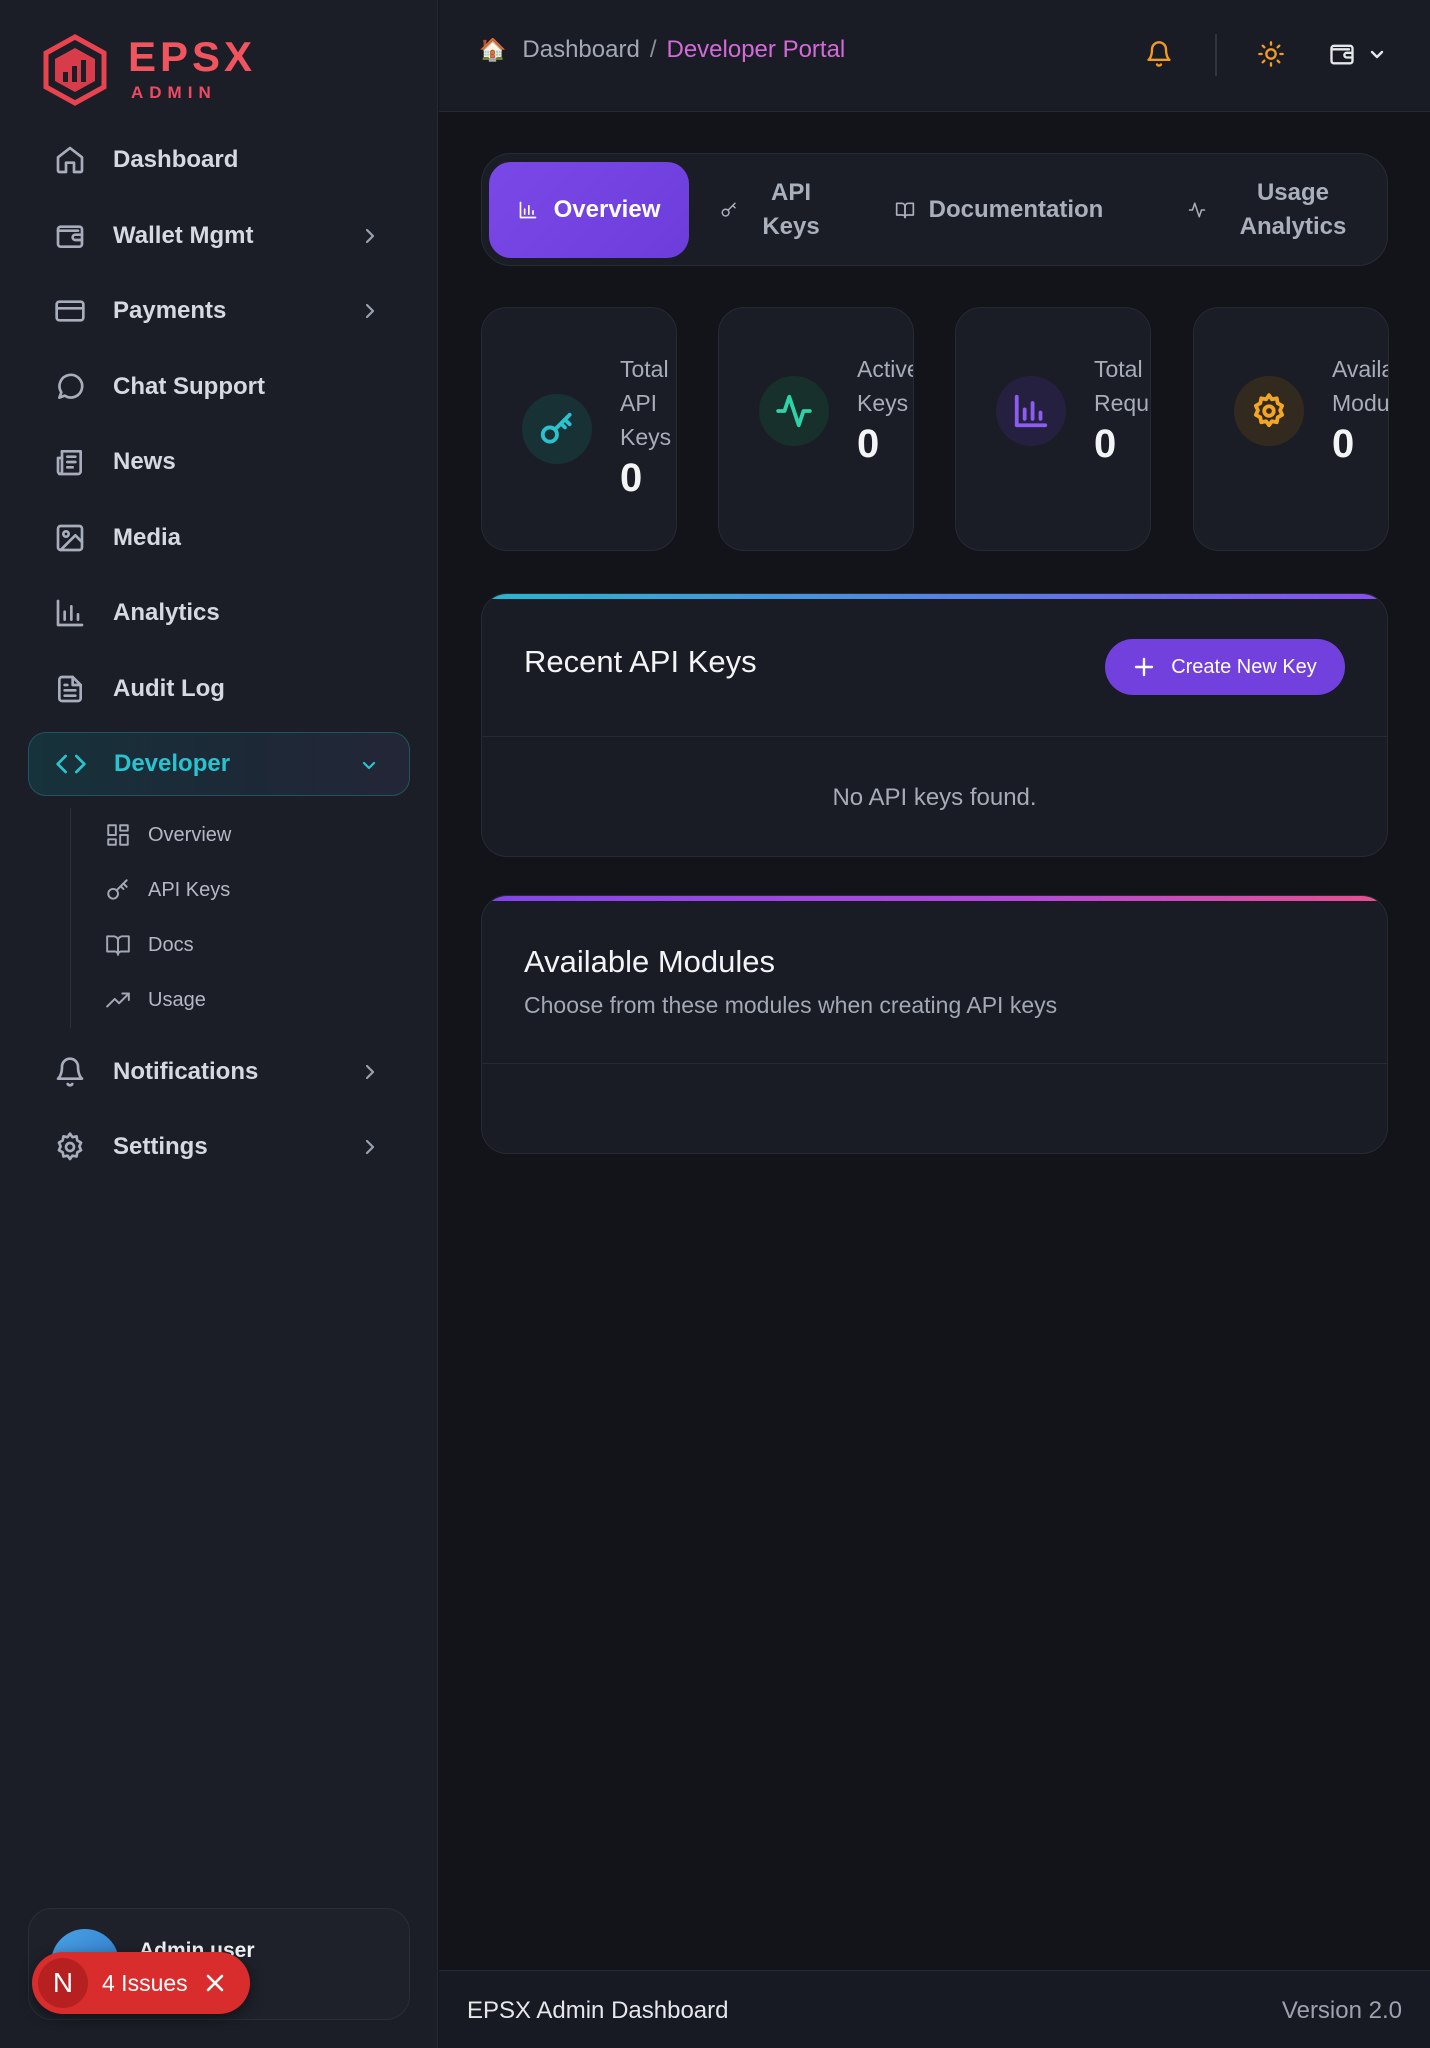 The width and height of the screenshot is (1430, 2048). What do you see at coordinates (1267, 210) in the screenshot?
I see `tab-usage-analytics: Usage Analytics` at bounding box center [1267, 210].